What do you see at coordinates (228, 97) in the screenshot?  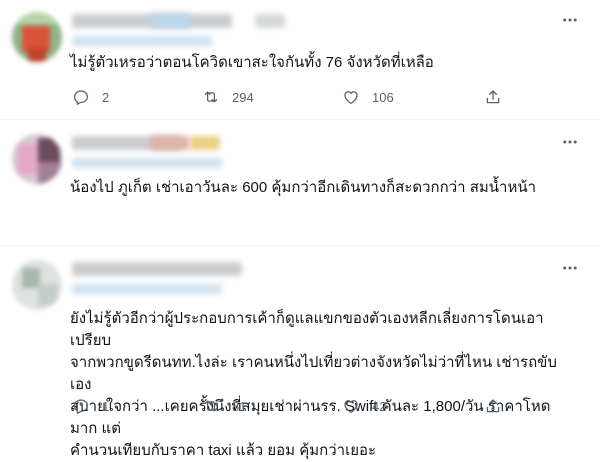 I see `retweet-button: 294` at bounding box center [228, 97].